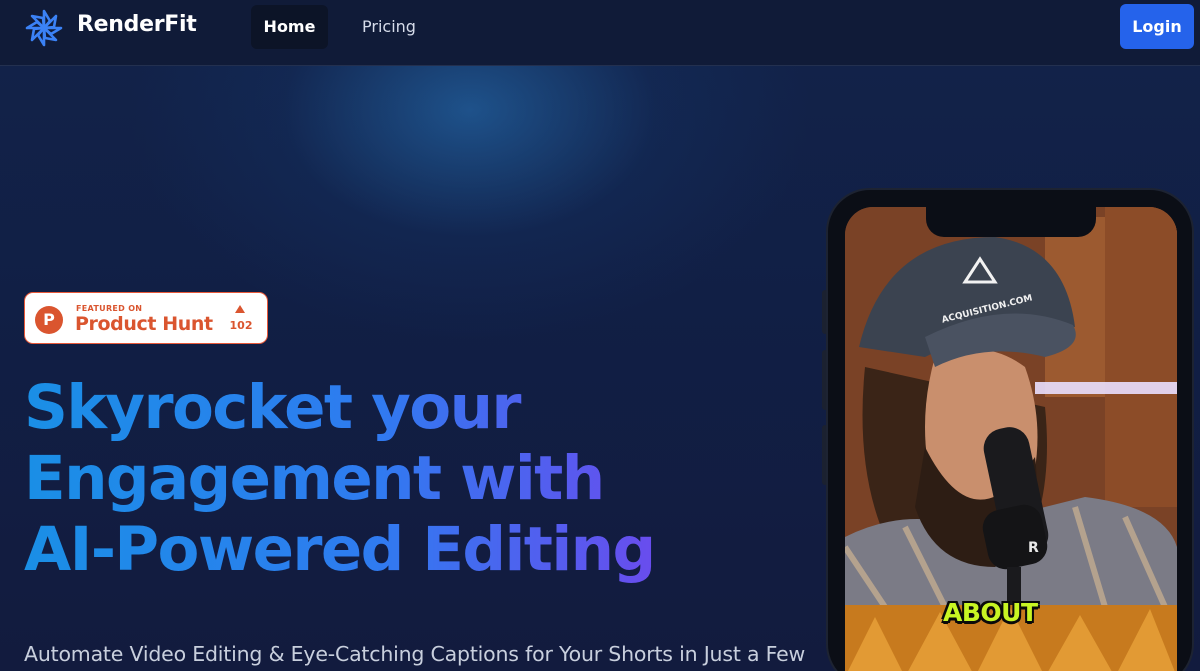 This screenshot has width=1200, height=671. I want to click on nav-link-home: Home, so click(289, 27).